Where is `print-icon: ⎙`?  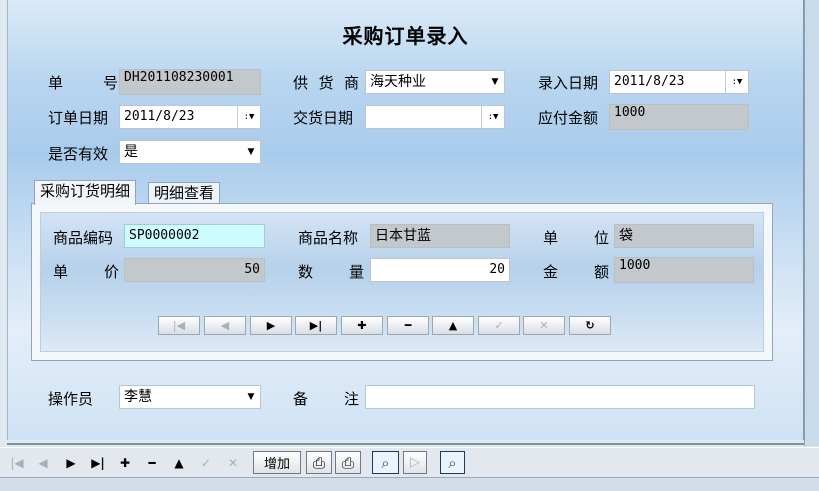 print-icon: ⎙ is located at coordinates (319, 462).